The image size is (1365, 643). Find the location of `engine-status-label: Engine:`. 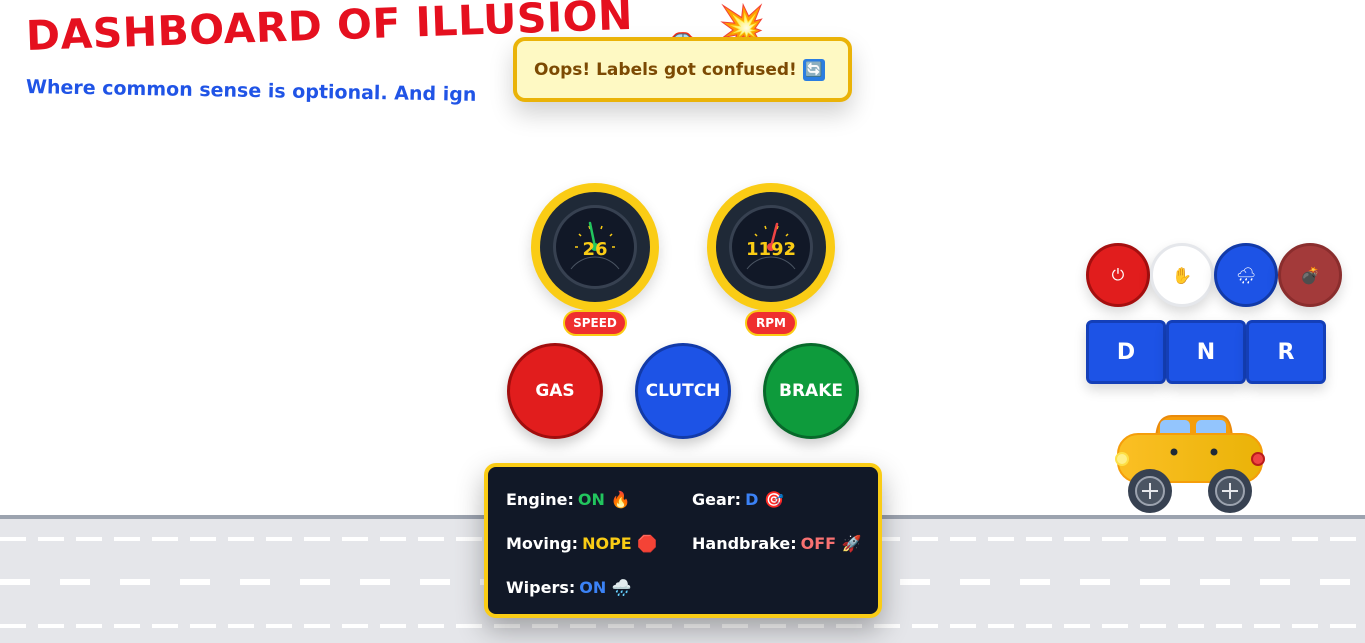

engine-status-label: Engine: is located at coordinates (540, 499).